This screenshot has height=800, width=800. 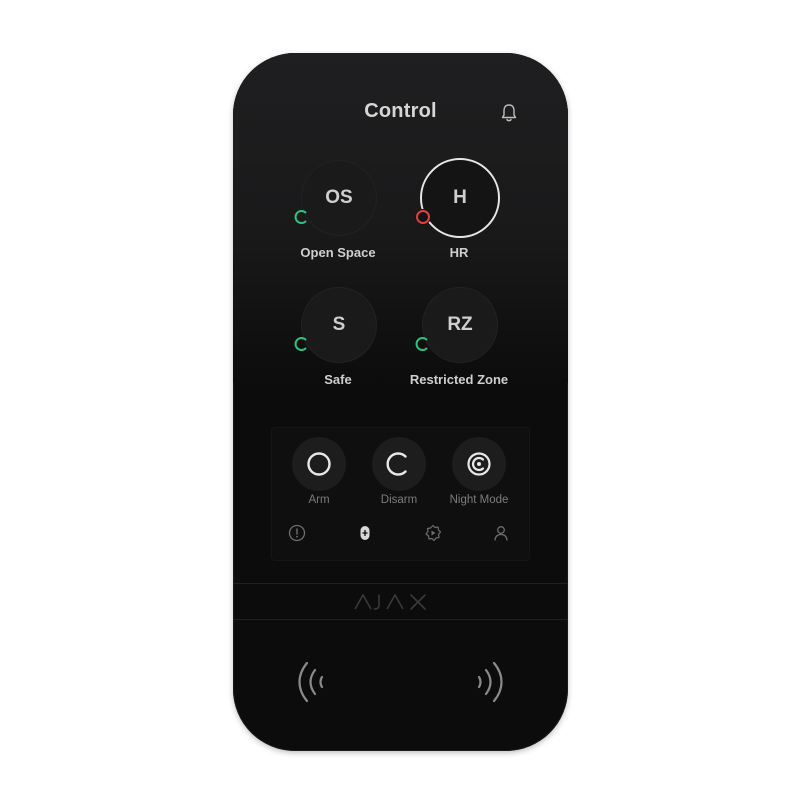 I want to click on alarm-tab-icon, so click(x=297, y=533).